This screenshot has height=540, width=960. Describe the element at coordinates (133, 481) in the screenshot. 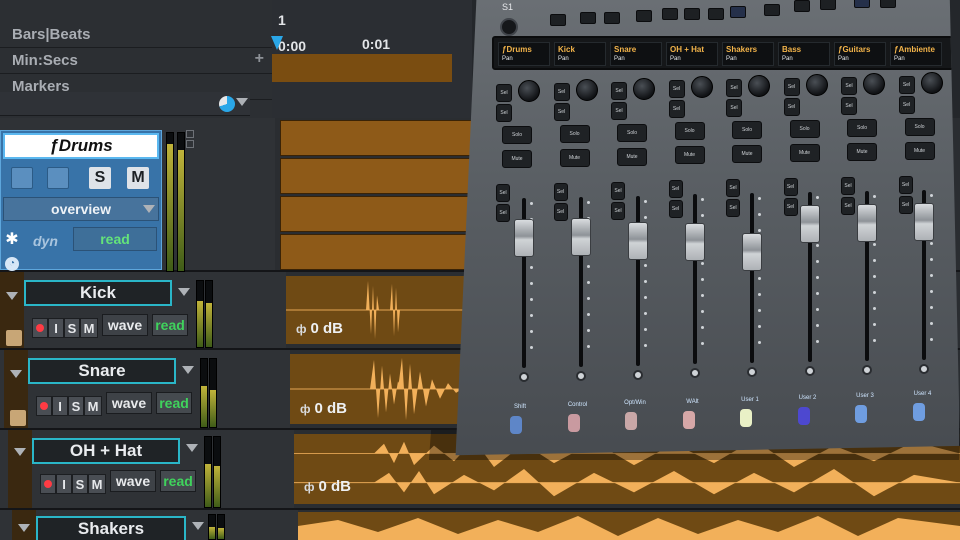

I see `track-view-selector: wave` at that location.